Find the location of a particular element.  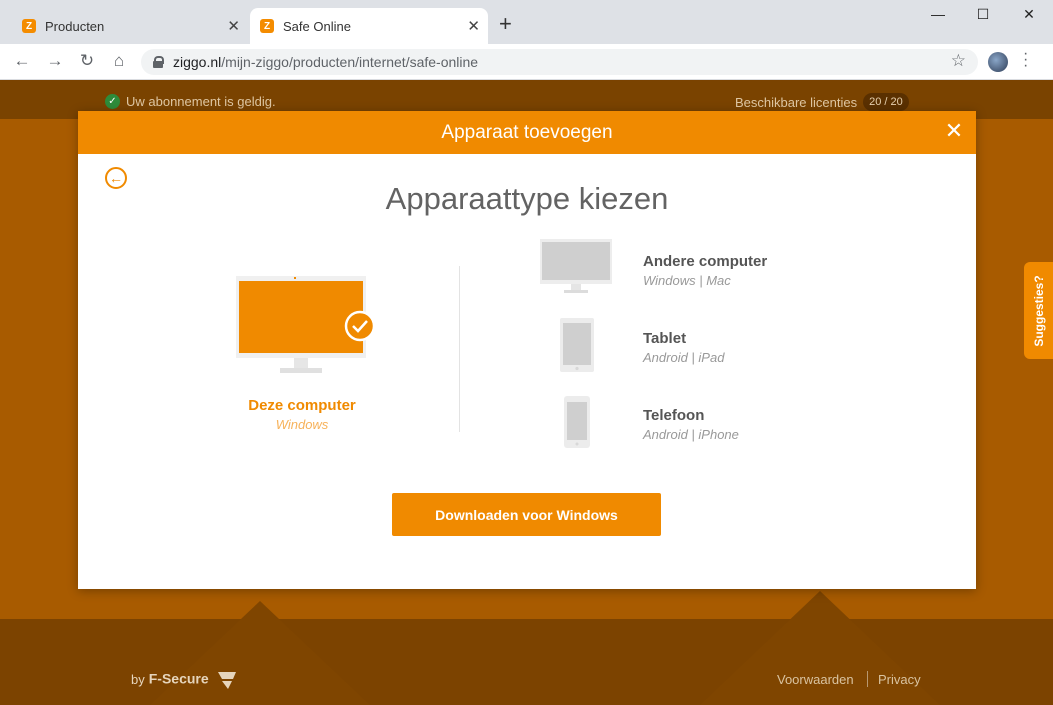

page-title: Apparaattype kiezen is located at coordinates (527, 198).